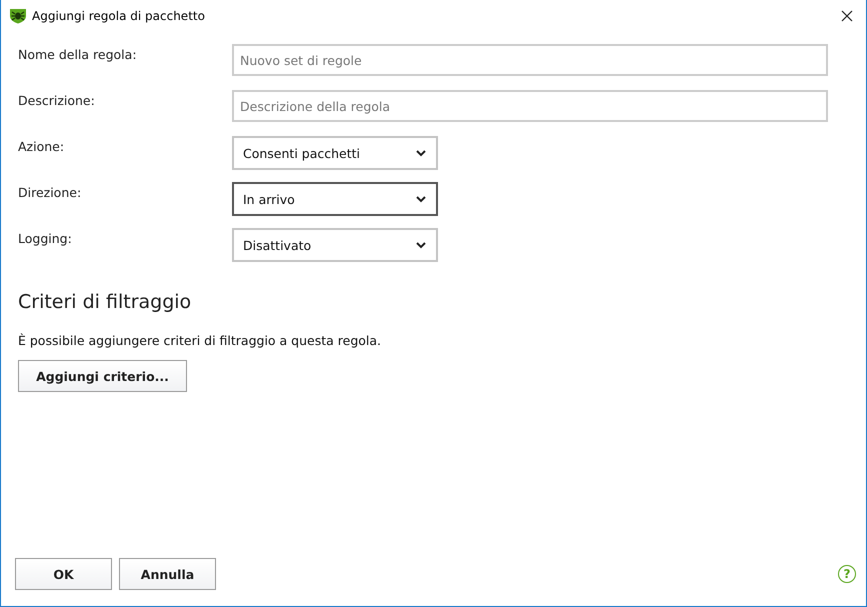 This screenshot has width=867, height=607. What do you see at coordinates (167, 574) in the screenshot?
I see `cancel-button: Annulla` at bounding box center [167, 574].